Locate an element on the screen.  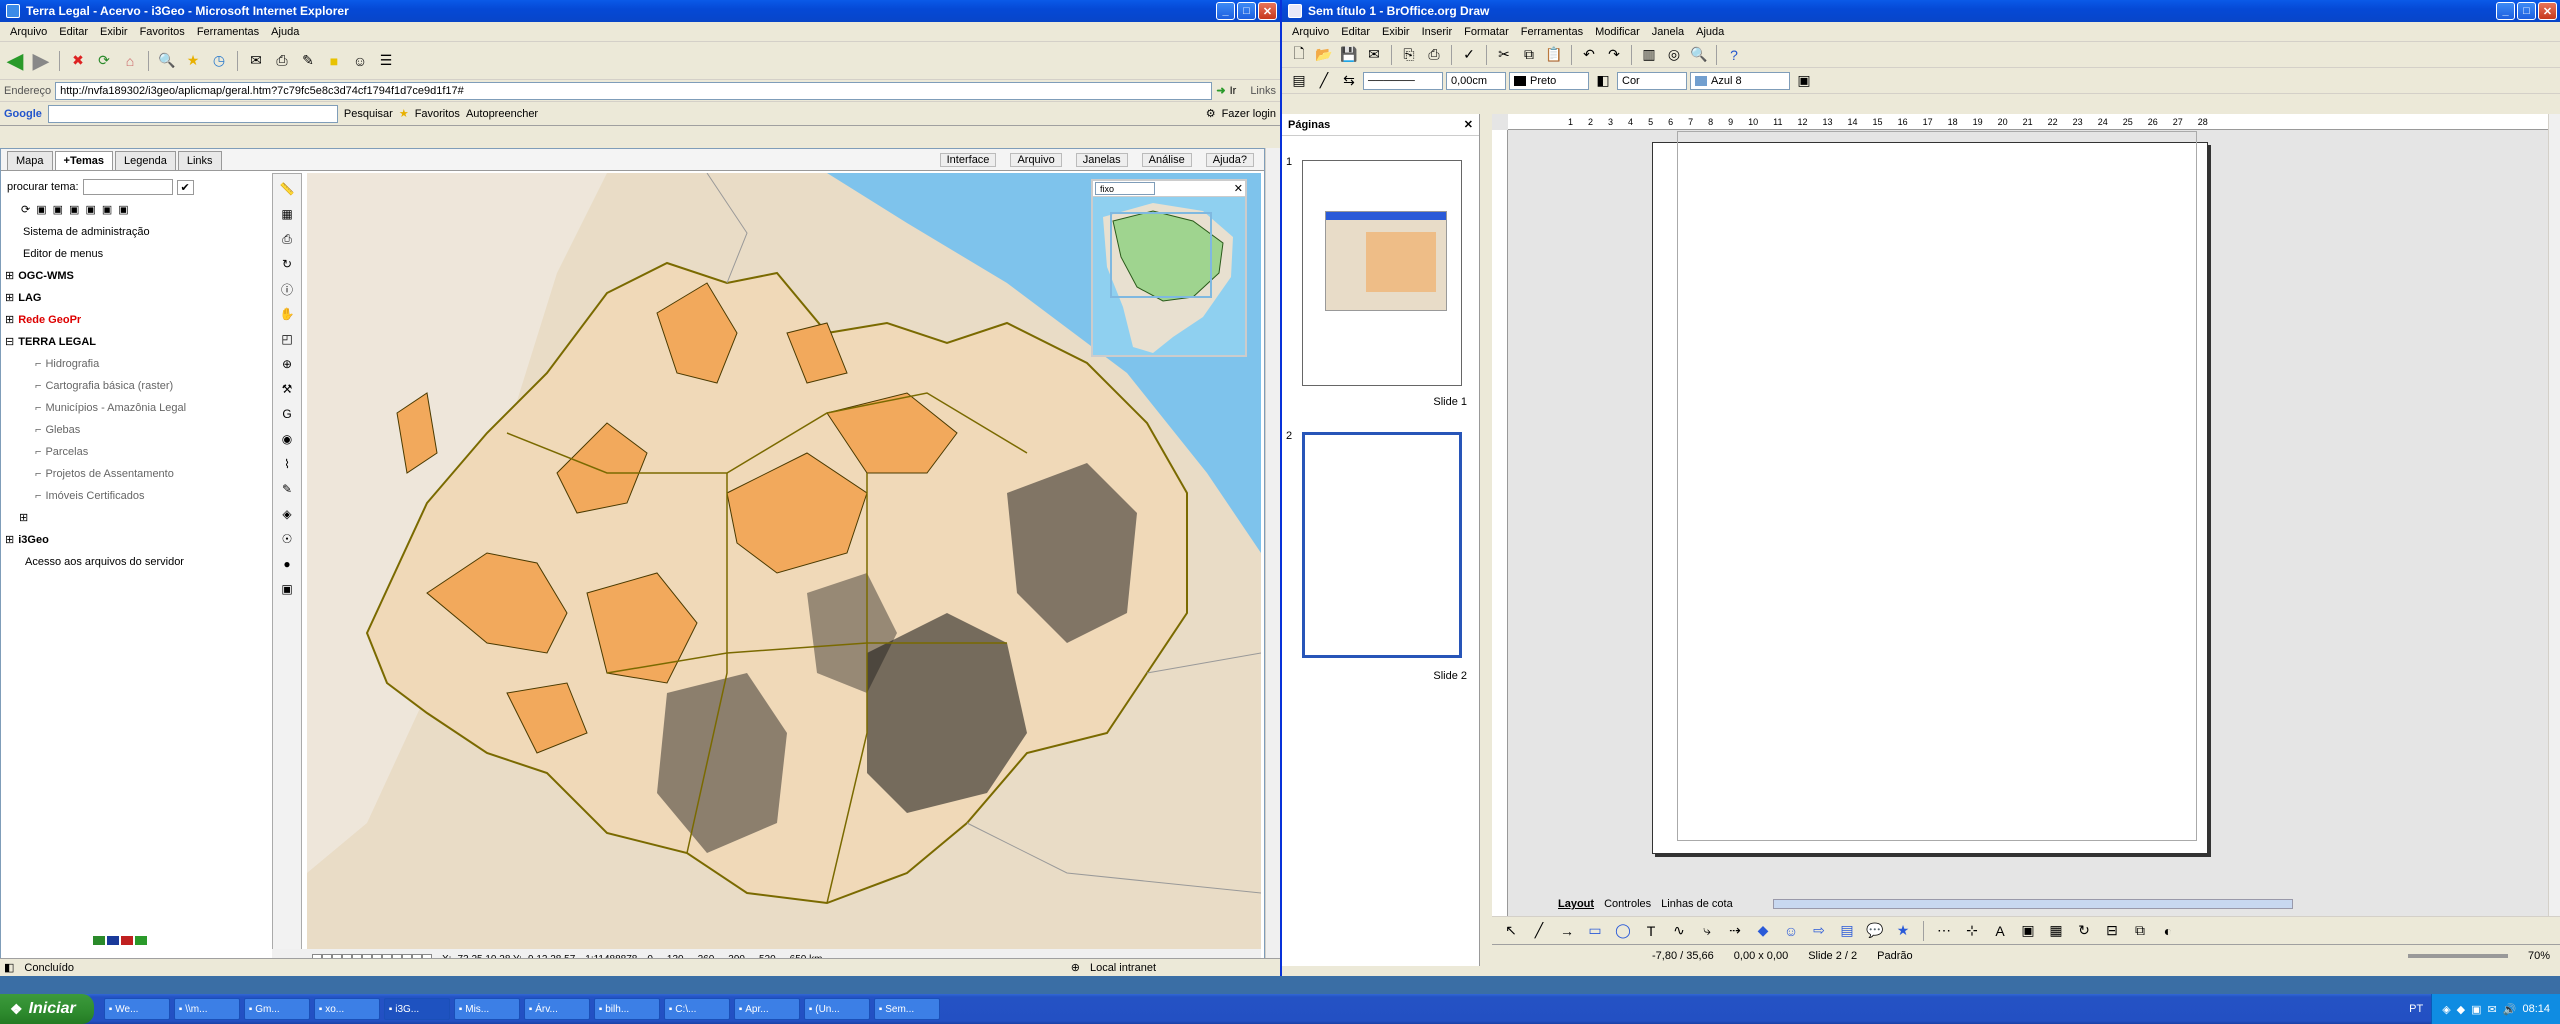
go-arrow-icon: ➜ is located at coordinates (1220, 90).